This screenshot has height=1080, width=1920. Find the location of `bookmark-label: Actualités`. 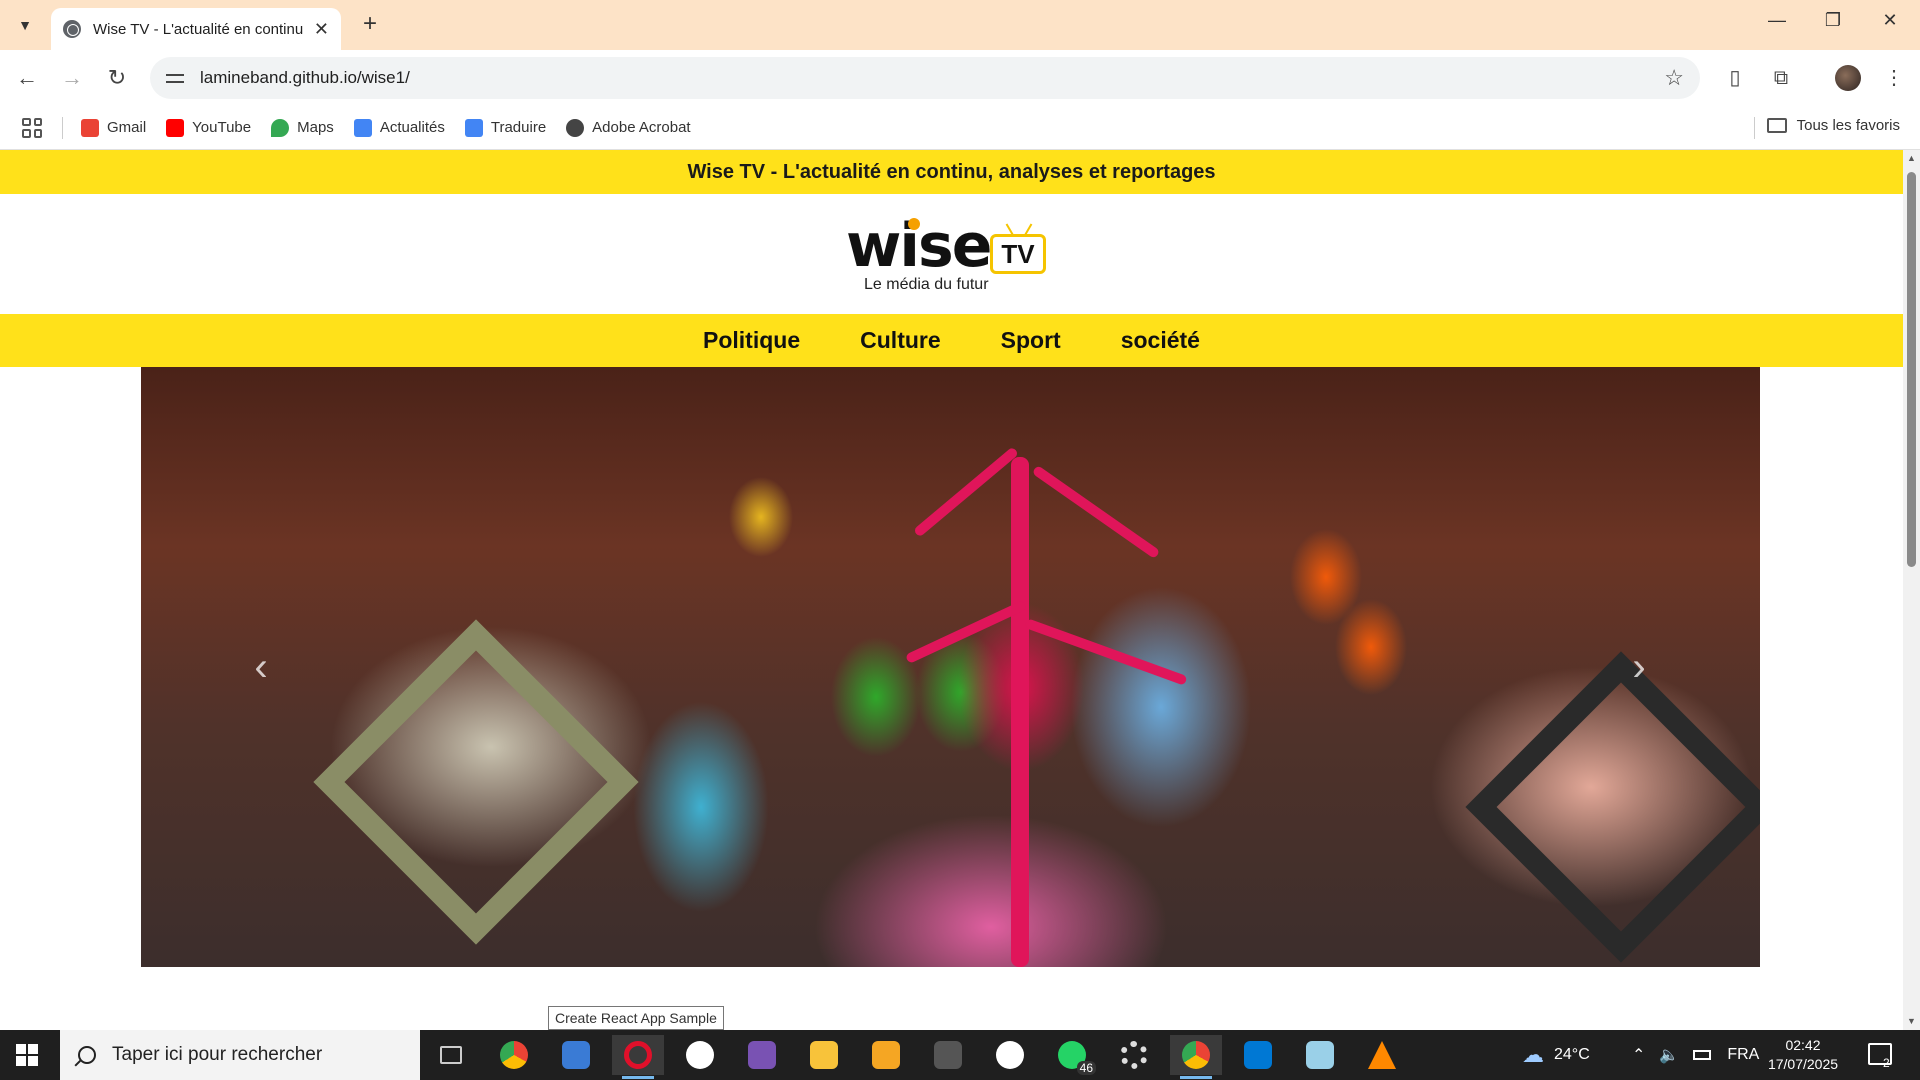

bookmark-label: Actualités is located at coordinates (412, 127).